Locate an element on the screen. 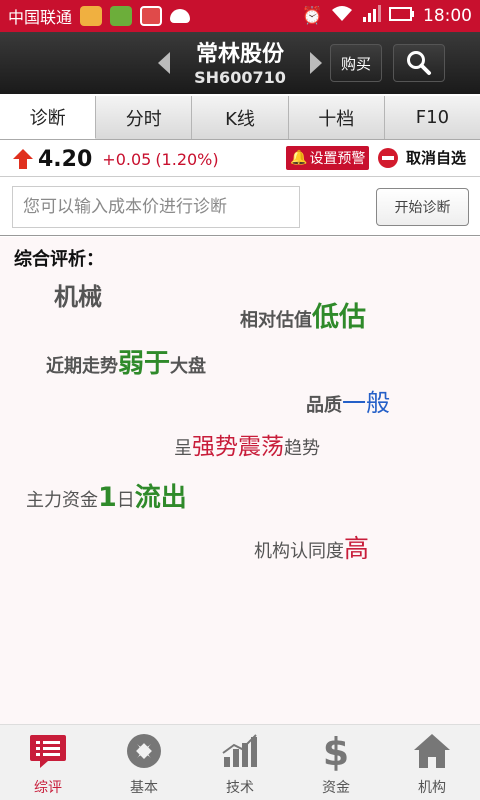 The height and width of the screenshot is (800, 480). quality-phrase: 品质一般 is located at coordinates (348, 400).